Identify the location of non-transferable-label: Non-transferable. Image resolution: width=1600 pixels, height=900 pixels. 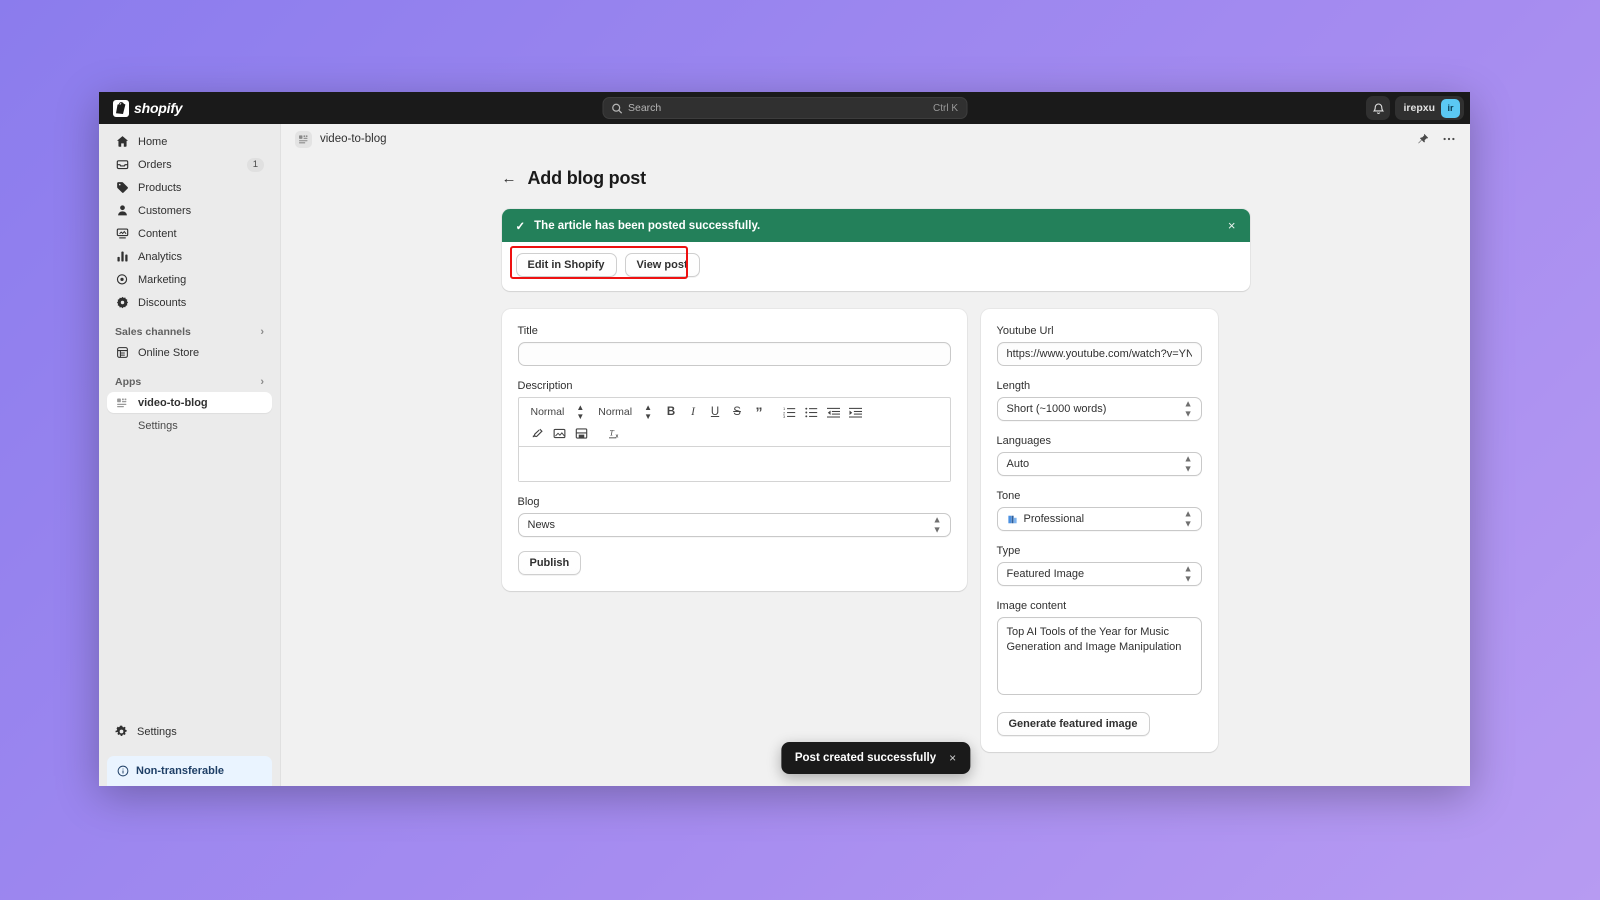
(180, 771).